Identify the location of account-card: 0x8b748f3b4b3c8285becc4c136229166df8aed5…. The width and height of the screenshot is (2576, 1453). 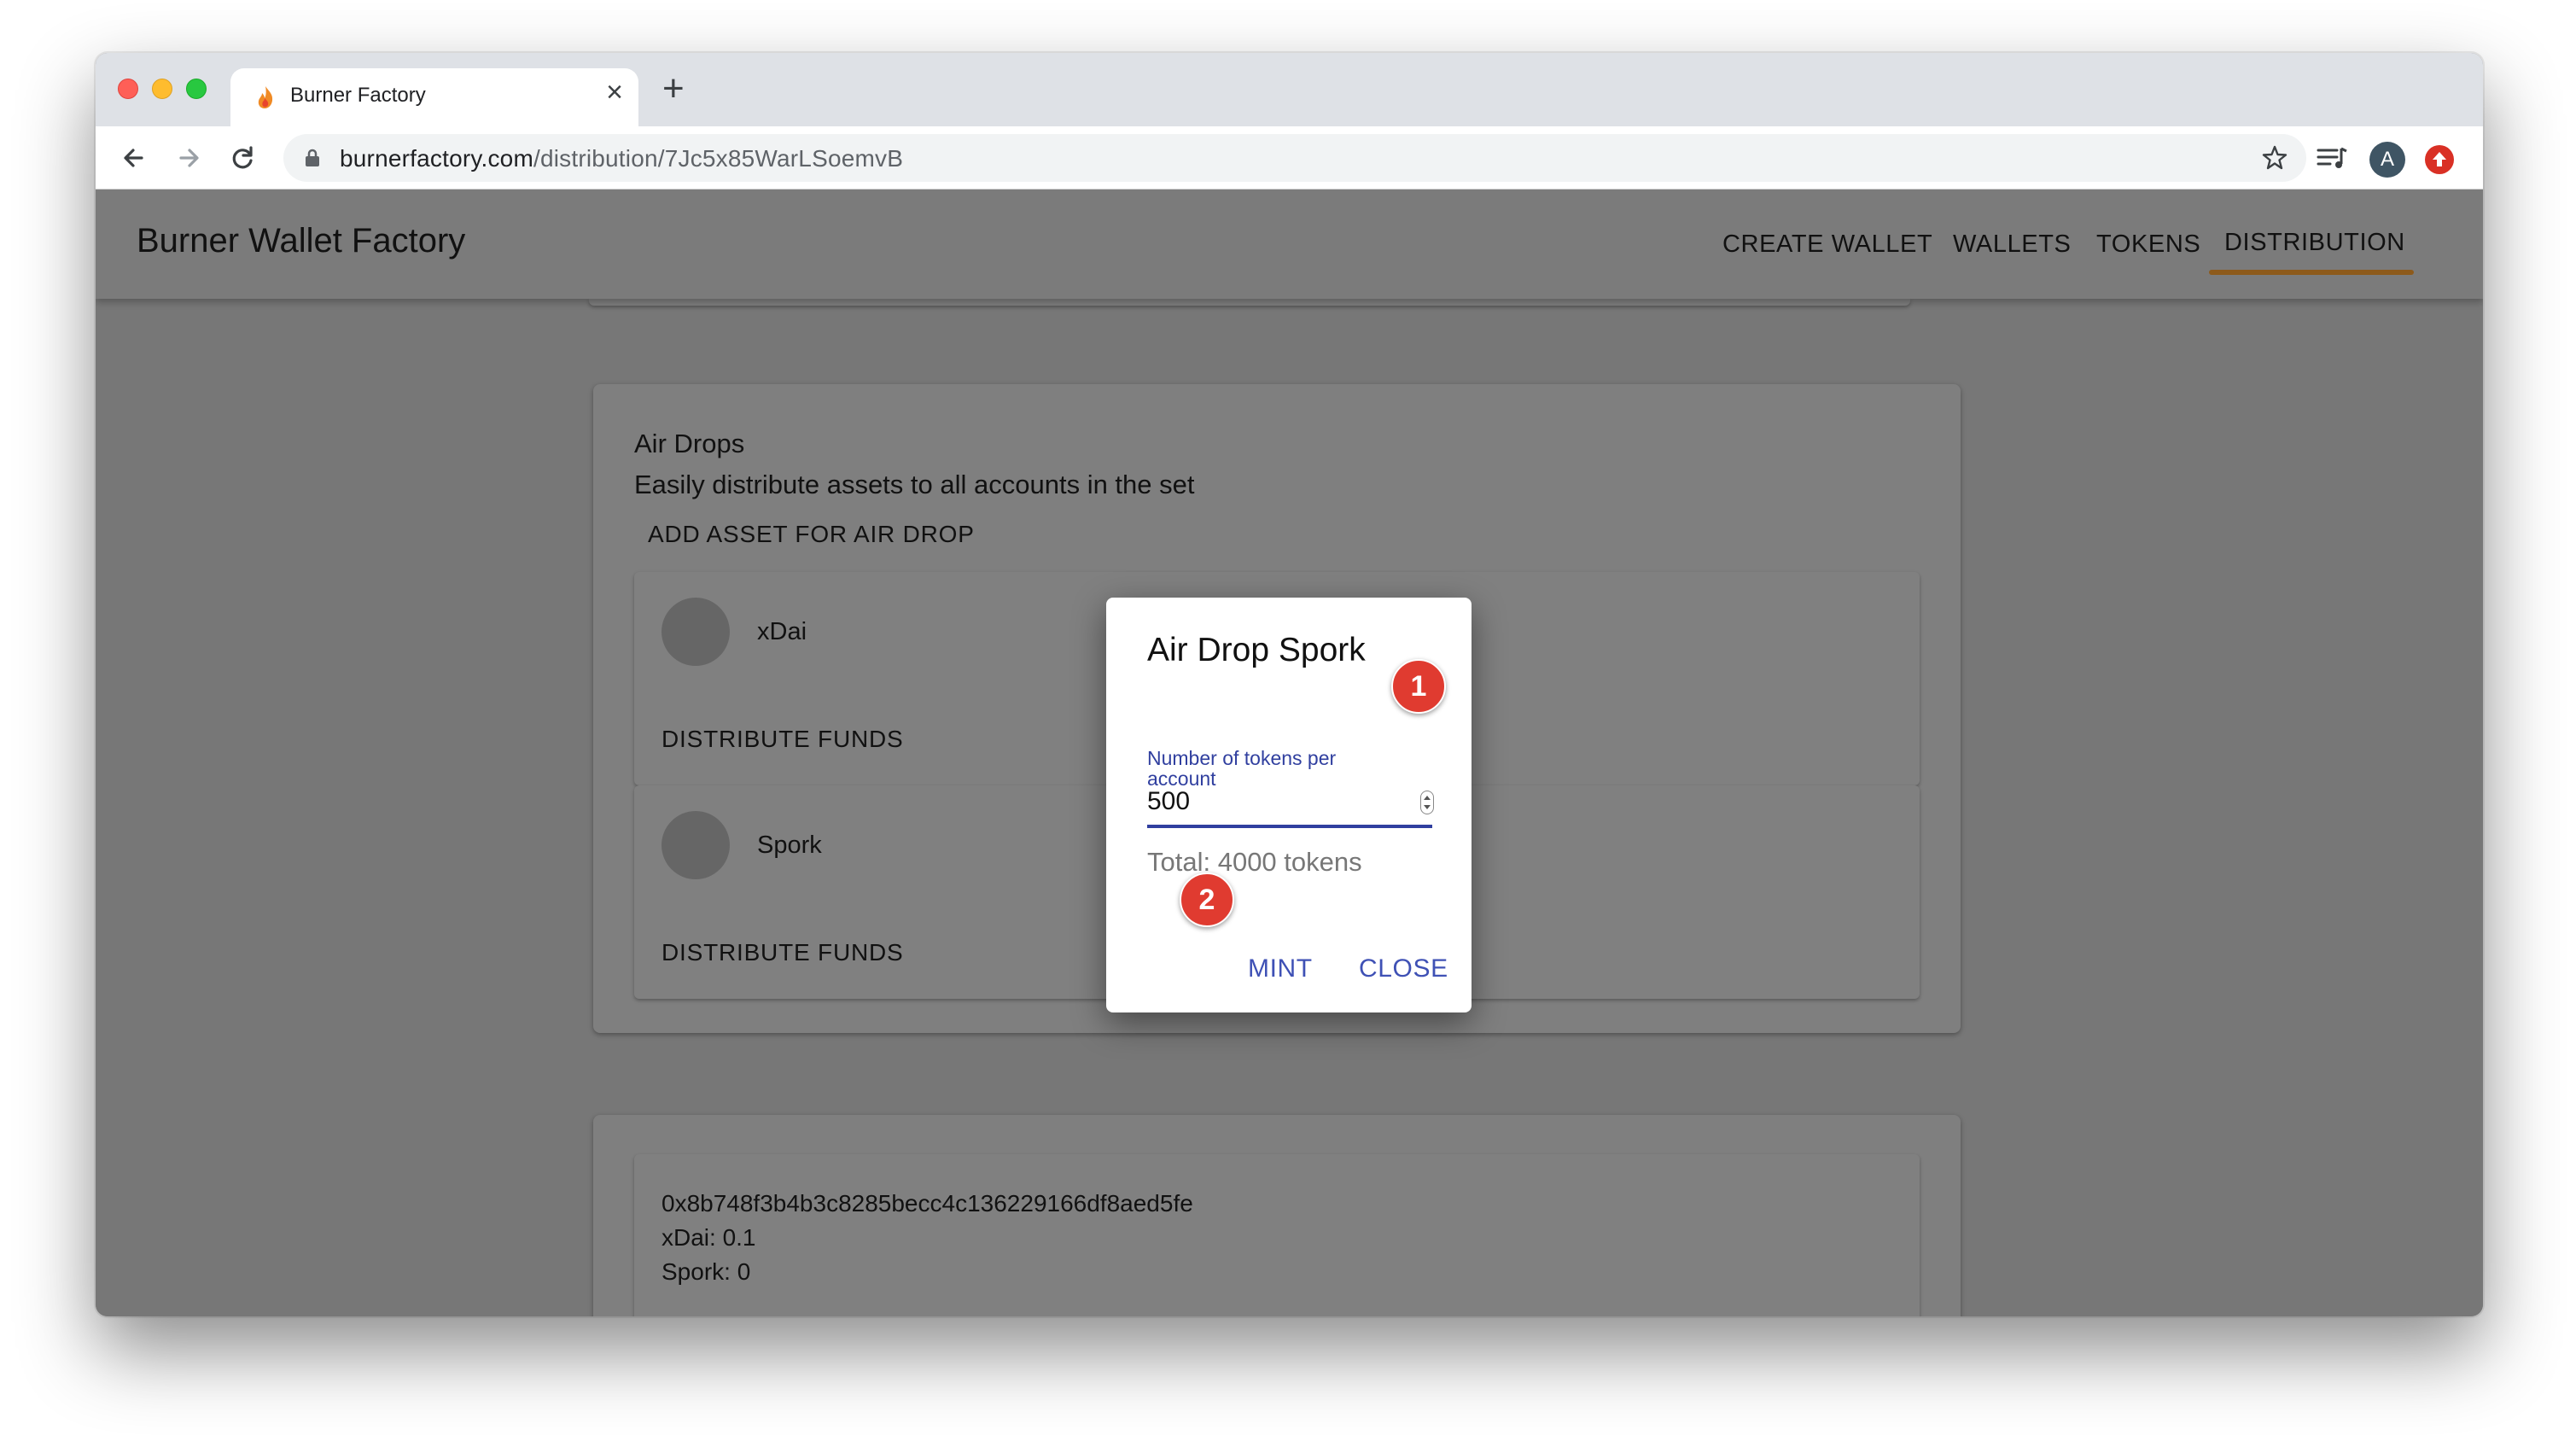
(1277, 1215).